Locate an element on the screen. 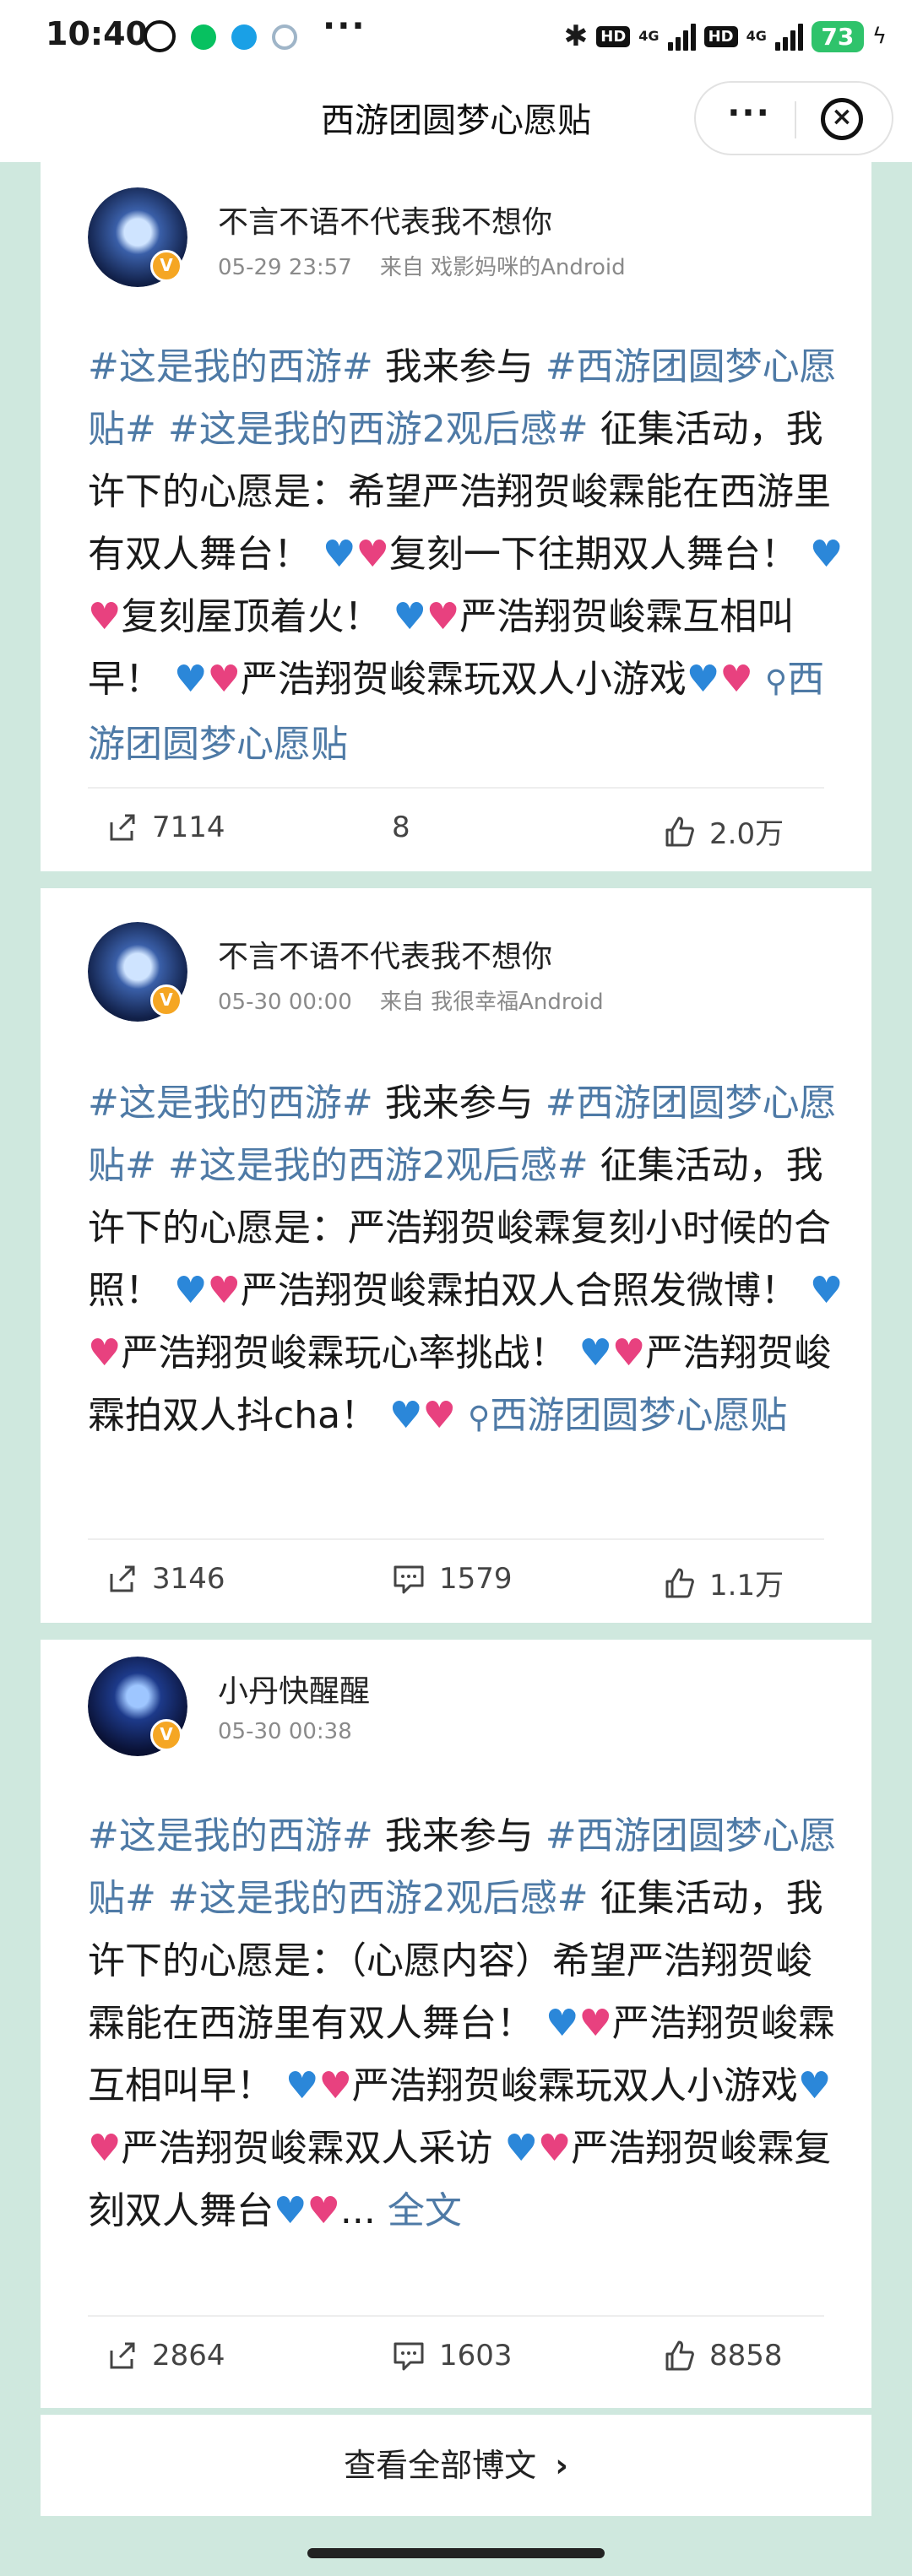  share-button: 2864 is located at coordinates (165, 2356).